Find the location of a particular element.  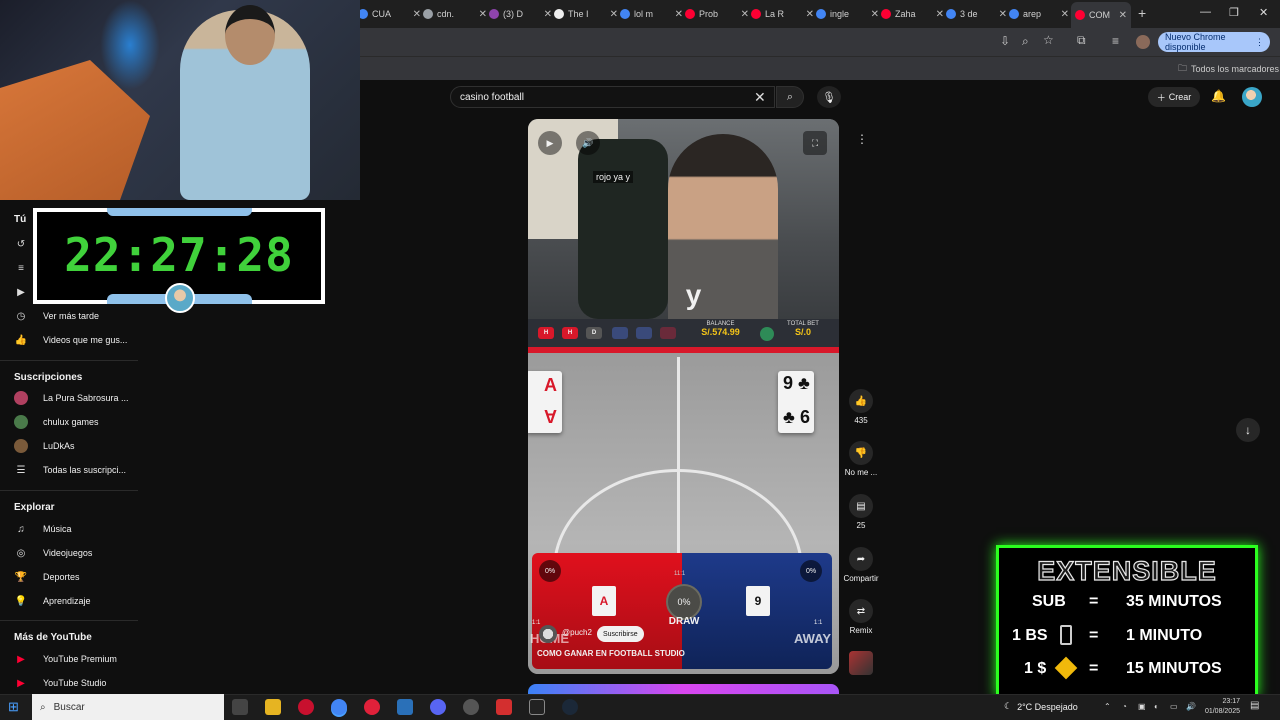

windows-start-icon: ⊞ is located at coordinates (13, 707).